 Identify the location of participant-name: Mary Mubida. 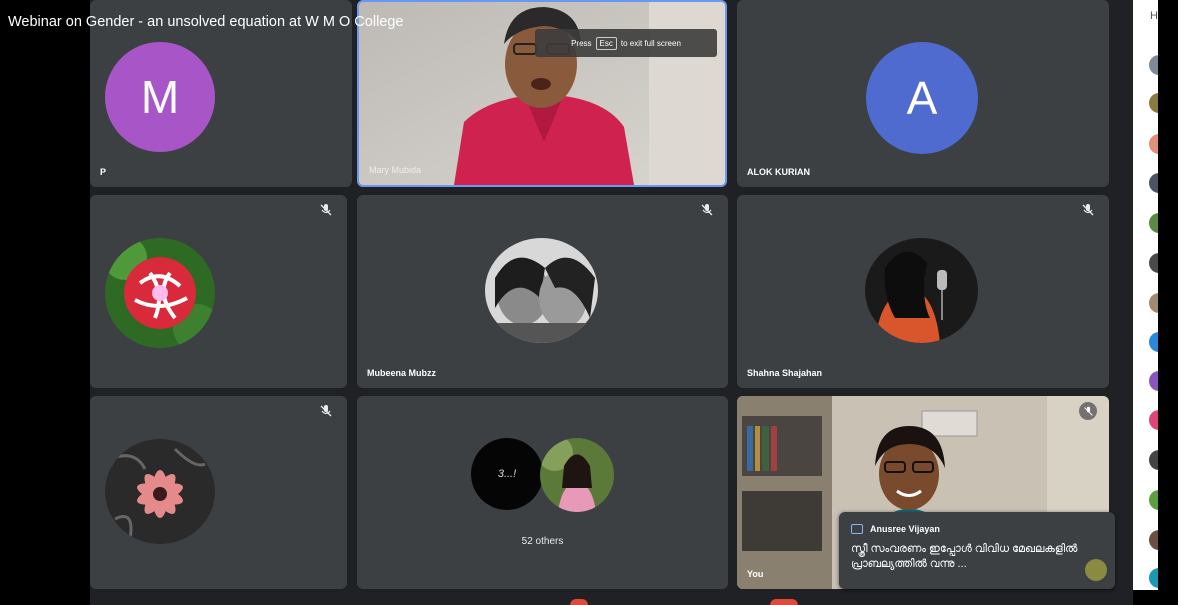
(395, 170).